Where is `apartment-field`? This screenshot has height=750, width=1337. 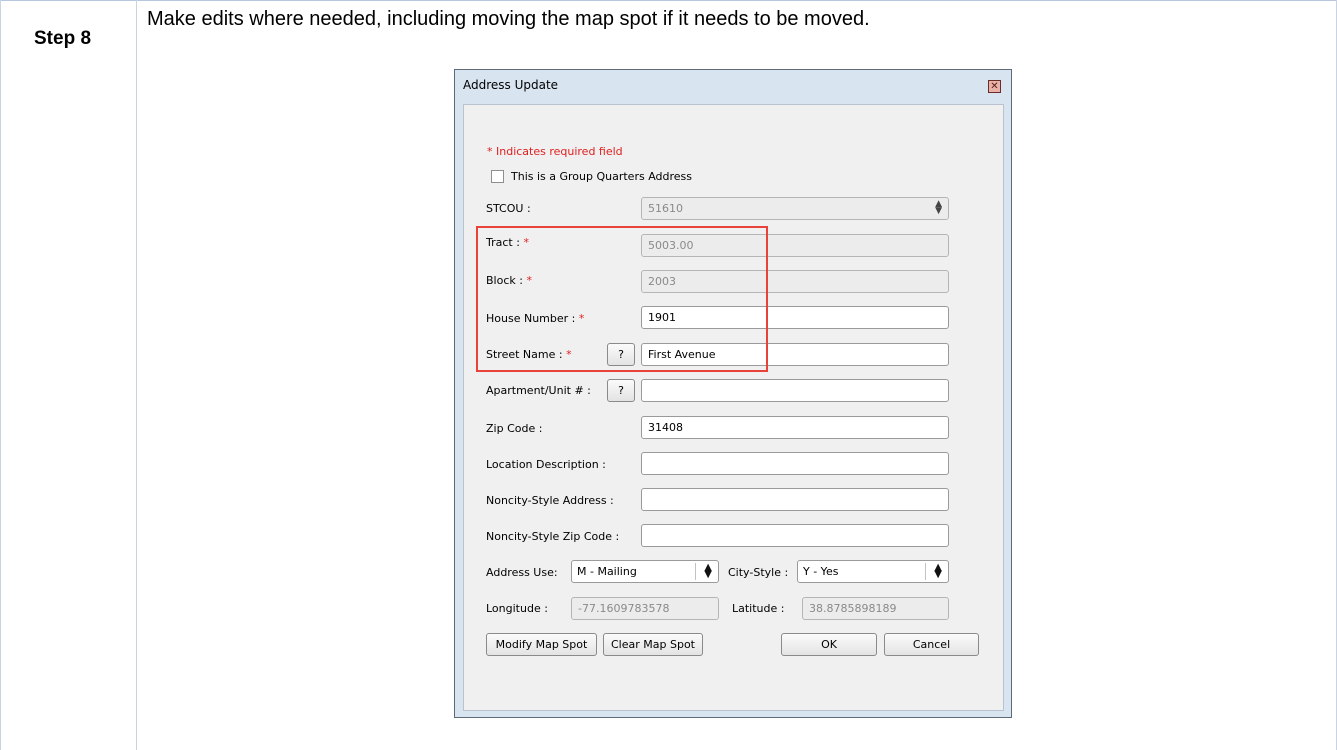 apartment-field is located at coordinates (795, 390).